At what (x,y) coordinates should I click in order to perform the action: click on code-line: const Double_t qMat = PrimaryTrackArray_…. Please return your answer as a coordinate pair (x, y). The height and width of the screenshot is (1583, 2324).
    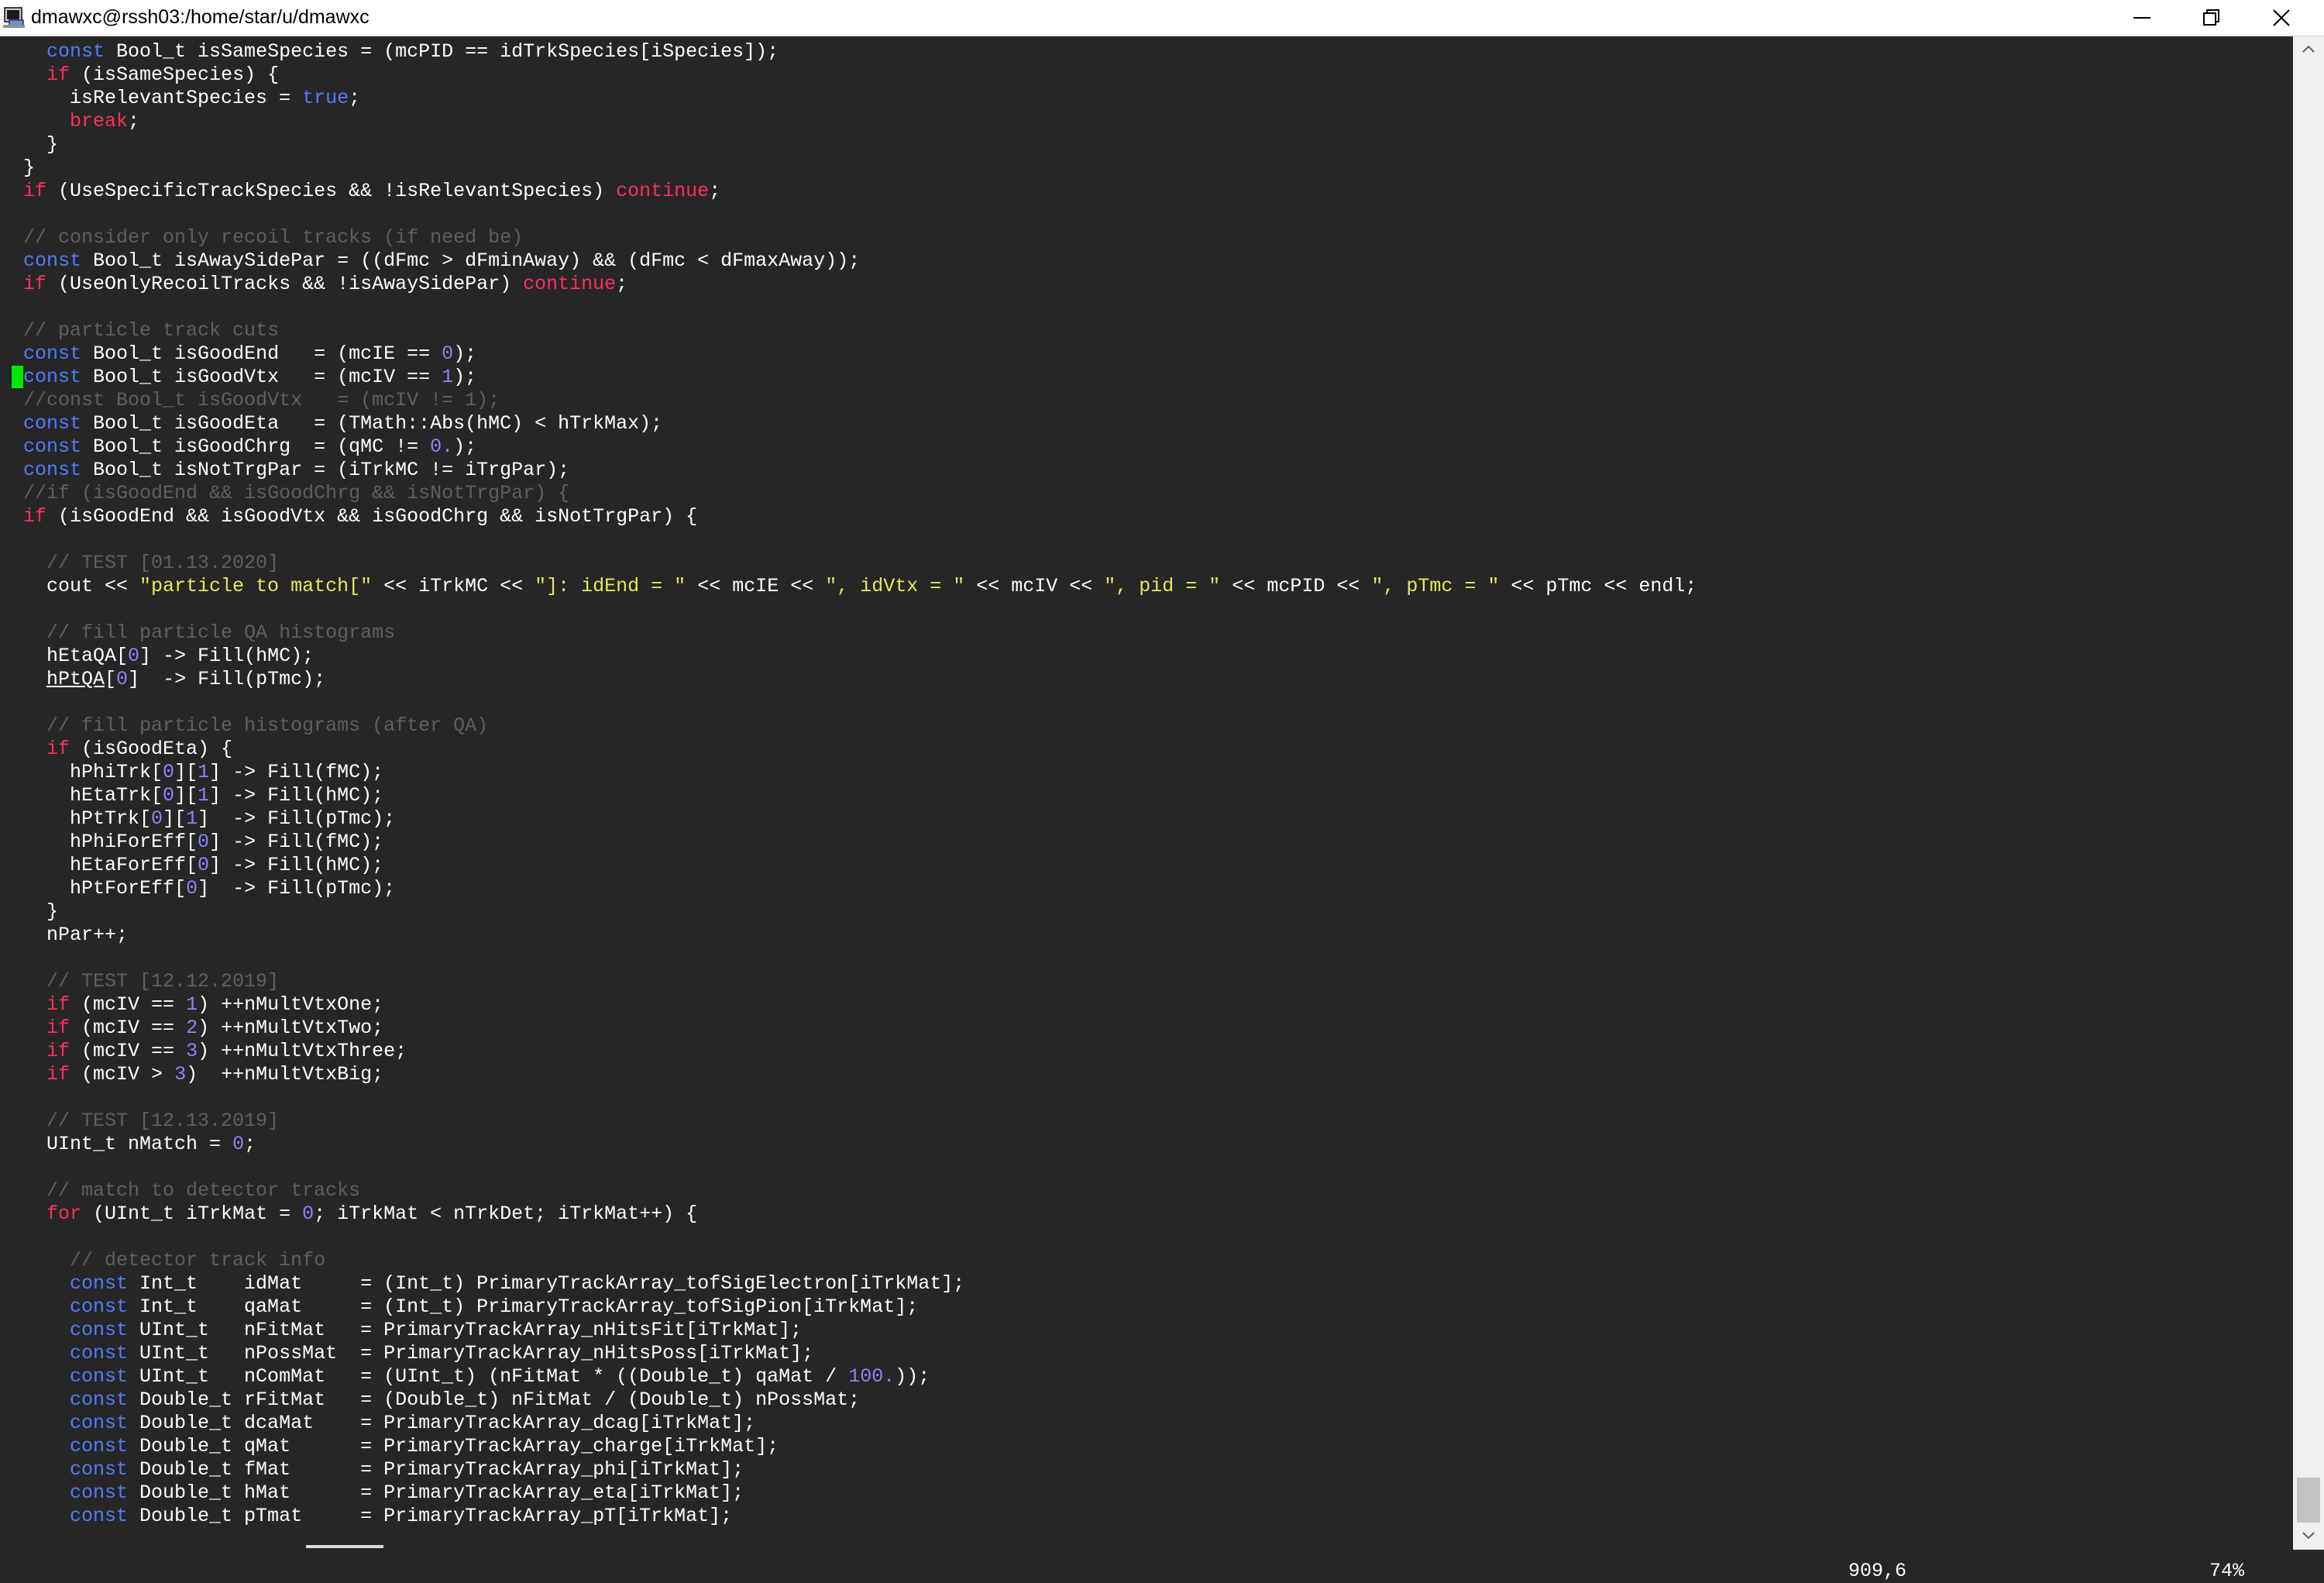
    Looking at the image, I should click on (848, 1446).